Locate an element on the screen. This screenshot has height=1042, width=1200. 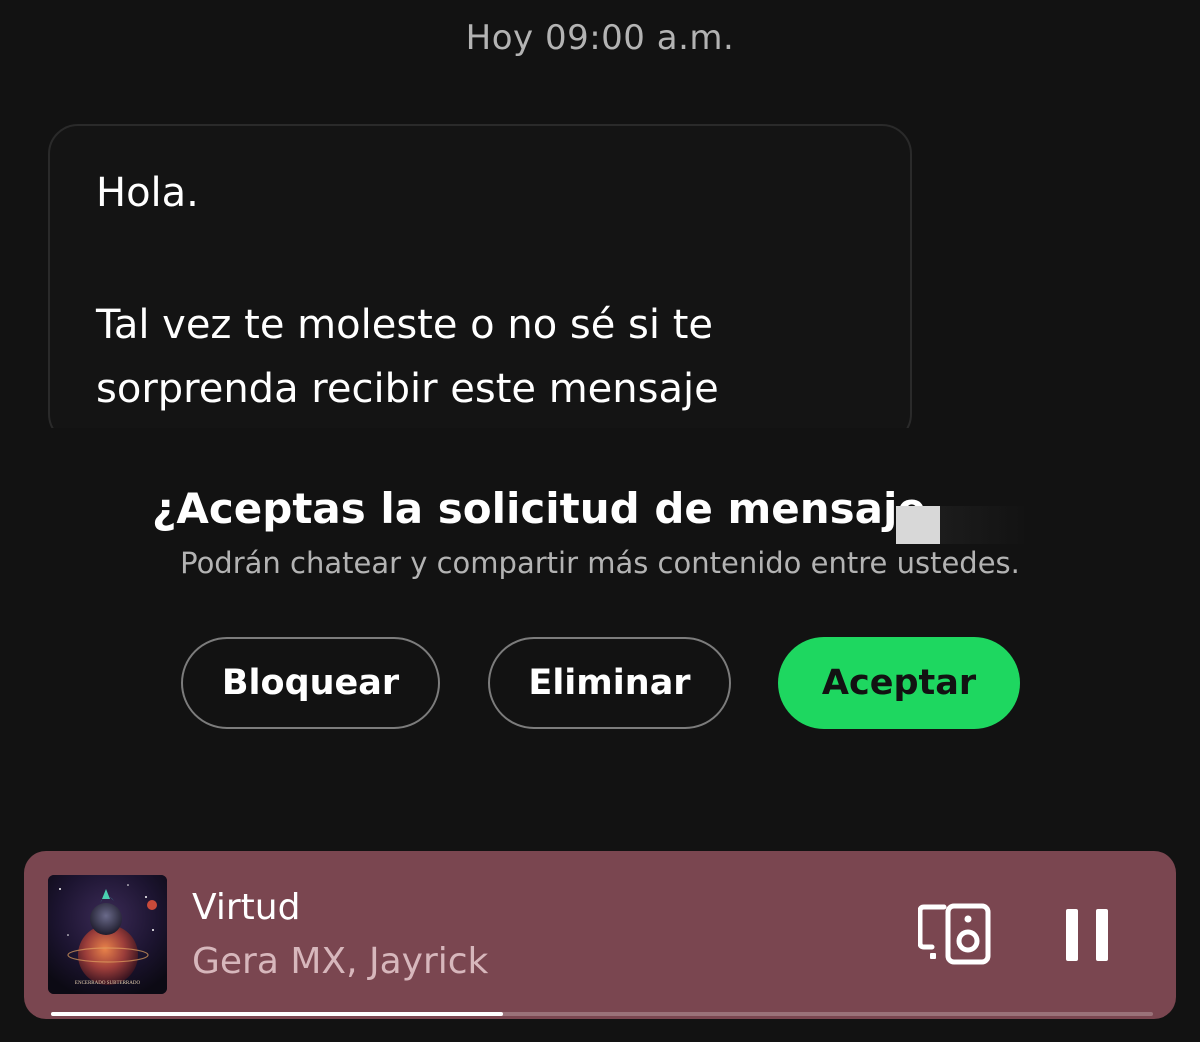
block-button: Bloquear is located at coordinates (310, 683).